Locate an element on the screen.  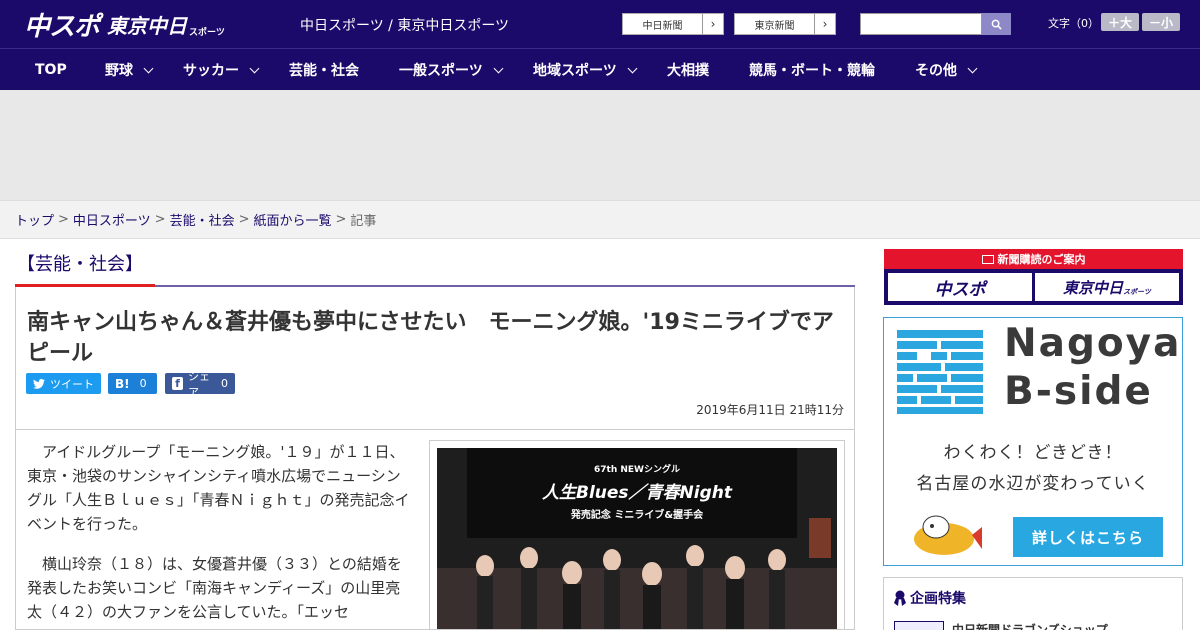
bside-tagline1: わくわく！どきどき！ is located at coordinates (1033, 453).